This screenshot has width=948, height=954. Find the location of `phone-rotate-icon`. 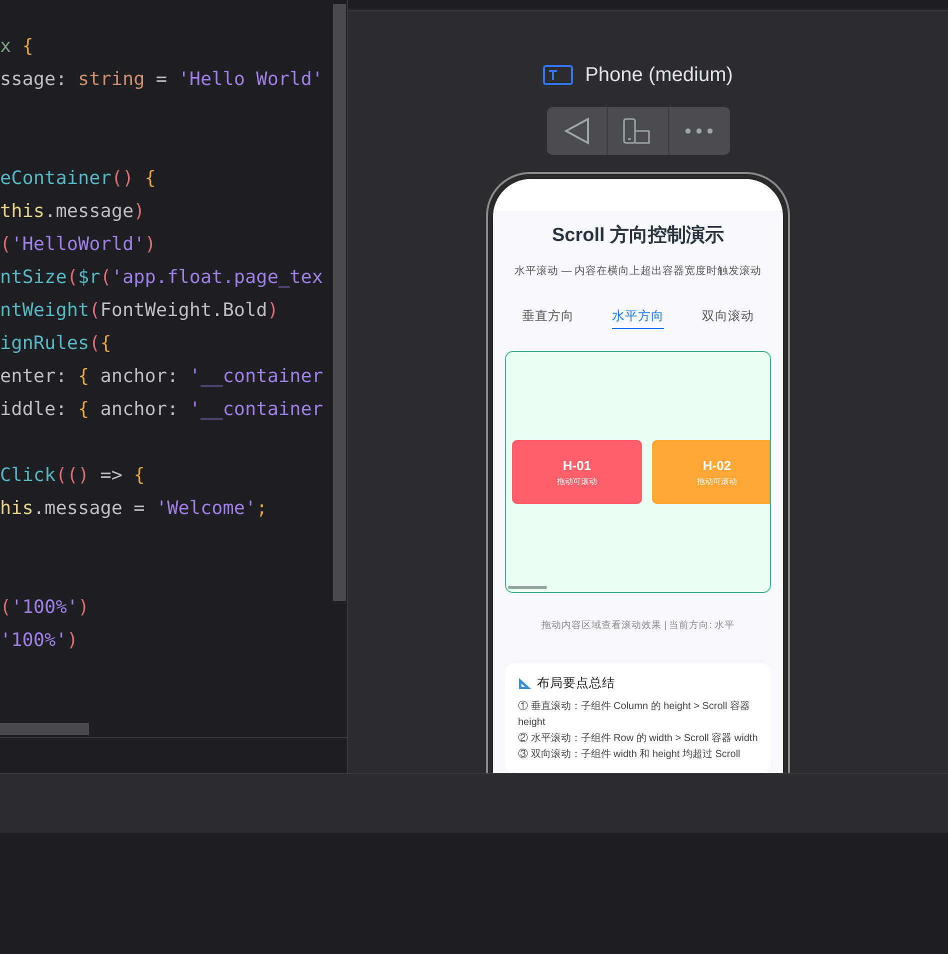

phone-rotate-icon is located at coordinates (637, 131).